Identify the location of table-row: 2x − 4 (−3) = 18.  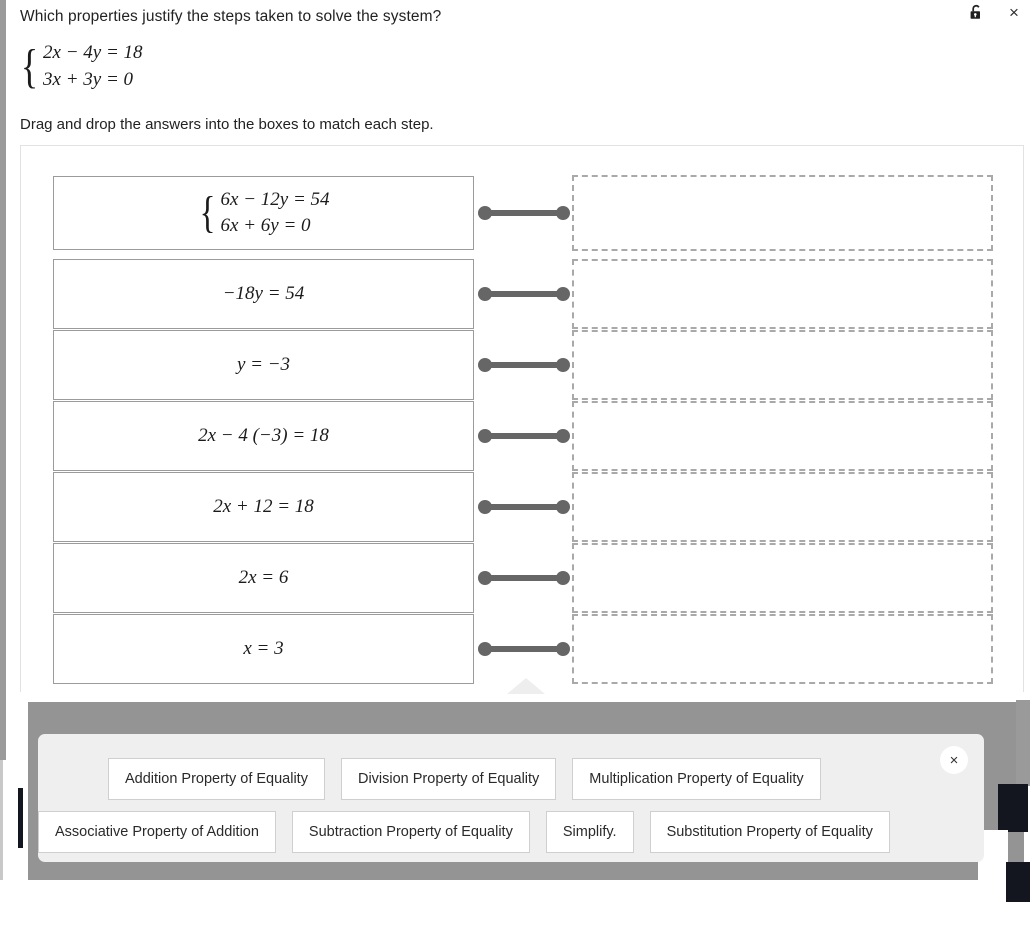
(523, 435).